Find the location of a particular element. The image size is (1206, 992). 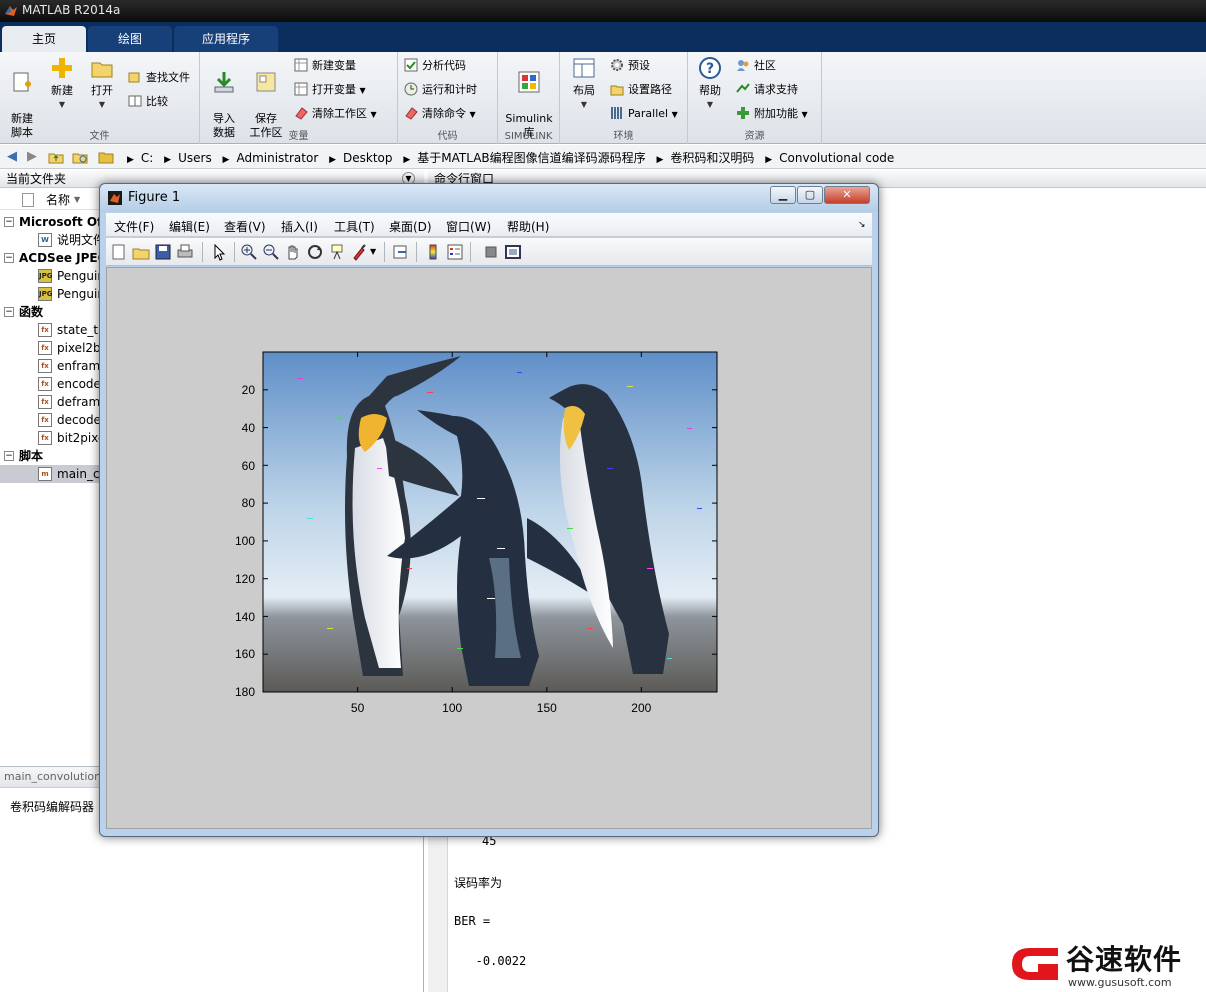

menu-help: 帮助(H) is located at coordinates (528, 226).